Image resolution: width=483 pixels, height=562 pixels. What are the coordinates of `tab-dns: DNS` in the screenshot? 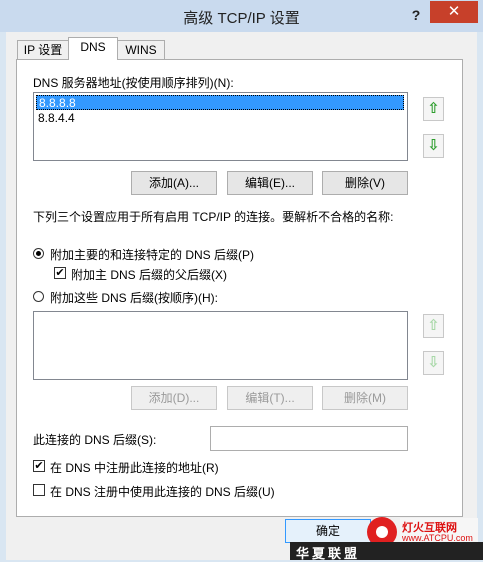 It's located at (93, 48).